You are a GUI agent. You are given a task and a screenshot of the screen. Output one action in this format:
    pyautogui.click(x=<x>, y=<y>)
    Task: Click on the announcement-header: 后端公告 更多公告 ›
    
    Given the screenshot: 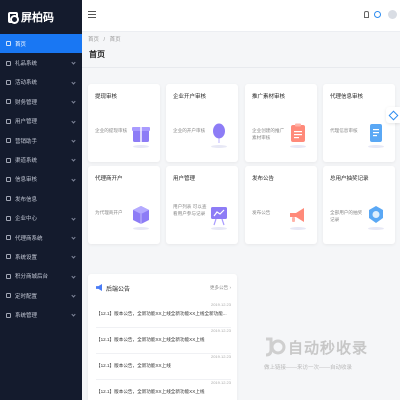 What is the action you would take?
    pyautogui.click(x=163, y=288)
    